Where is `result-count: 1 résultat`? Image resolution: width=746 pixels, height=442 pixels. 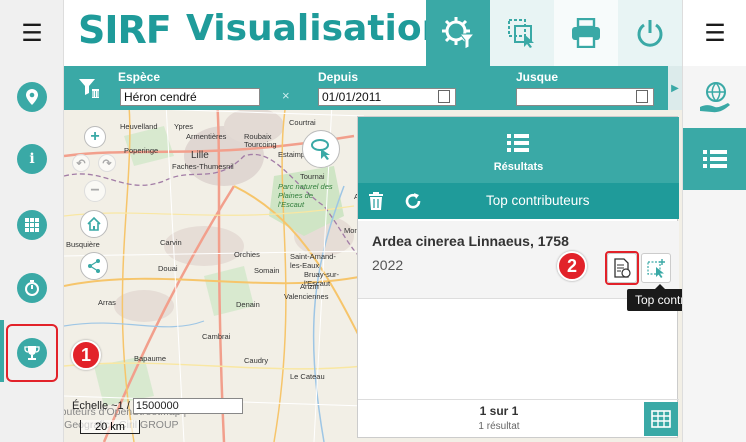
result-count: 1 résultat is located at coordinates (499, 426).